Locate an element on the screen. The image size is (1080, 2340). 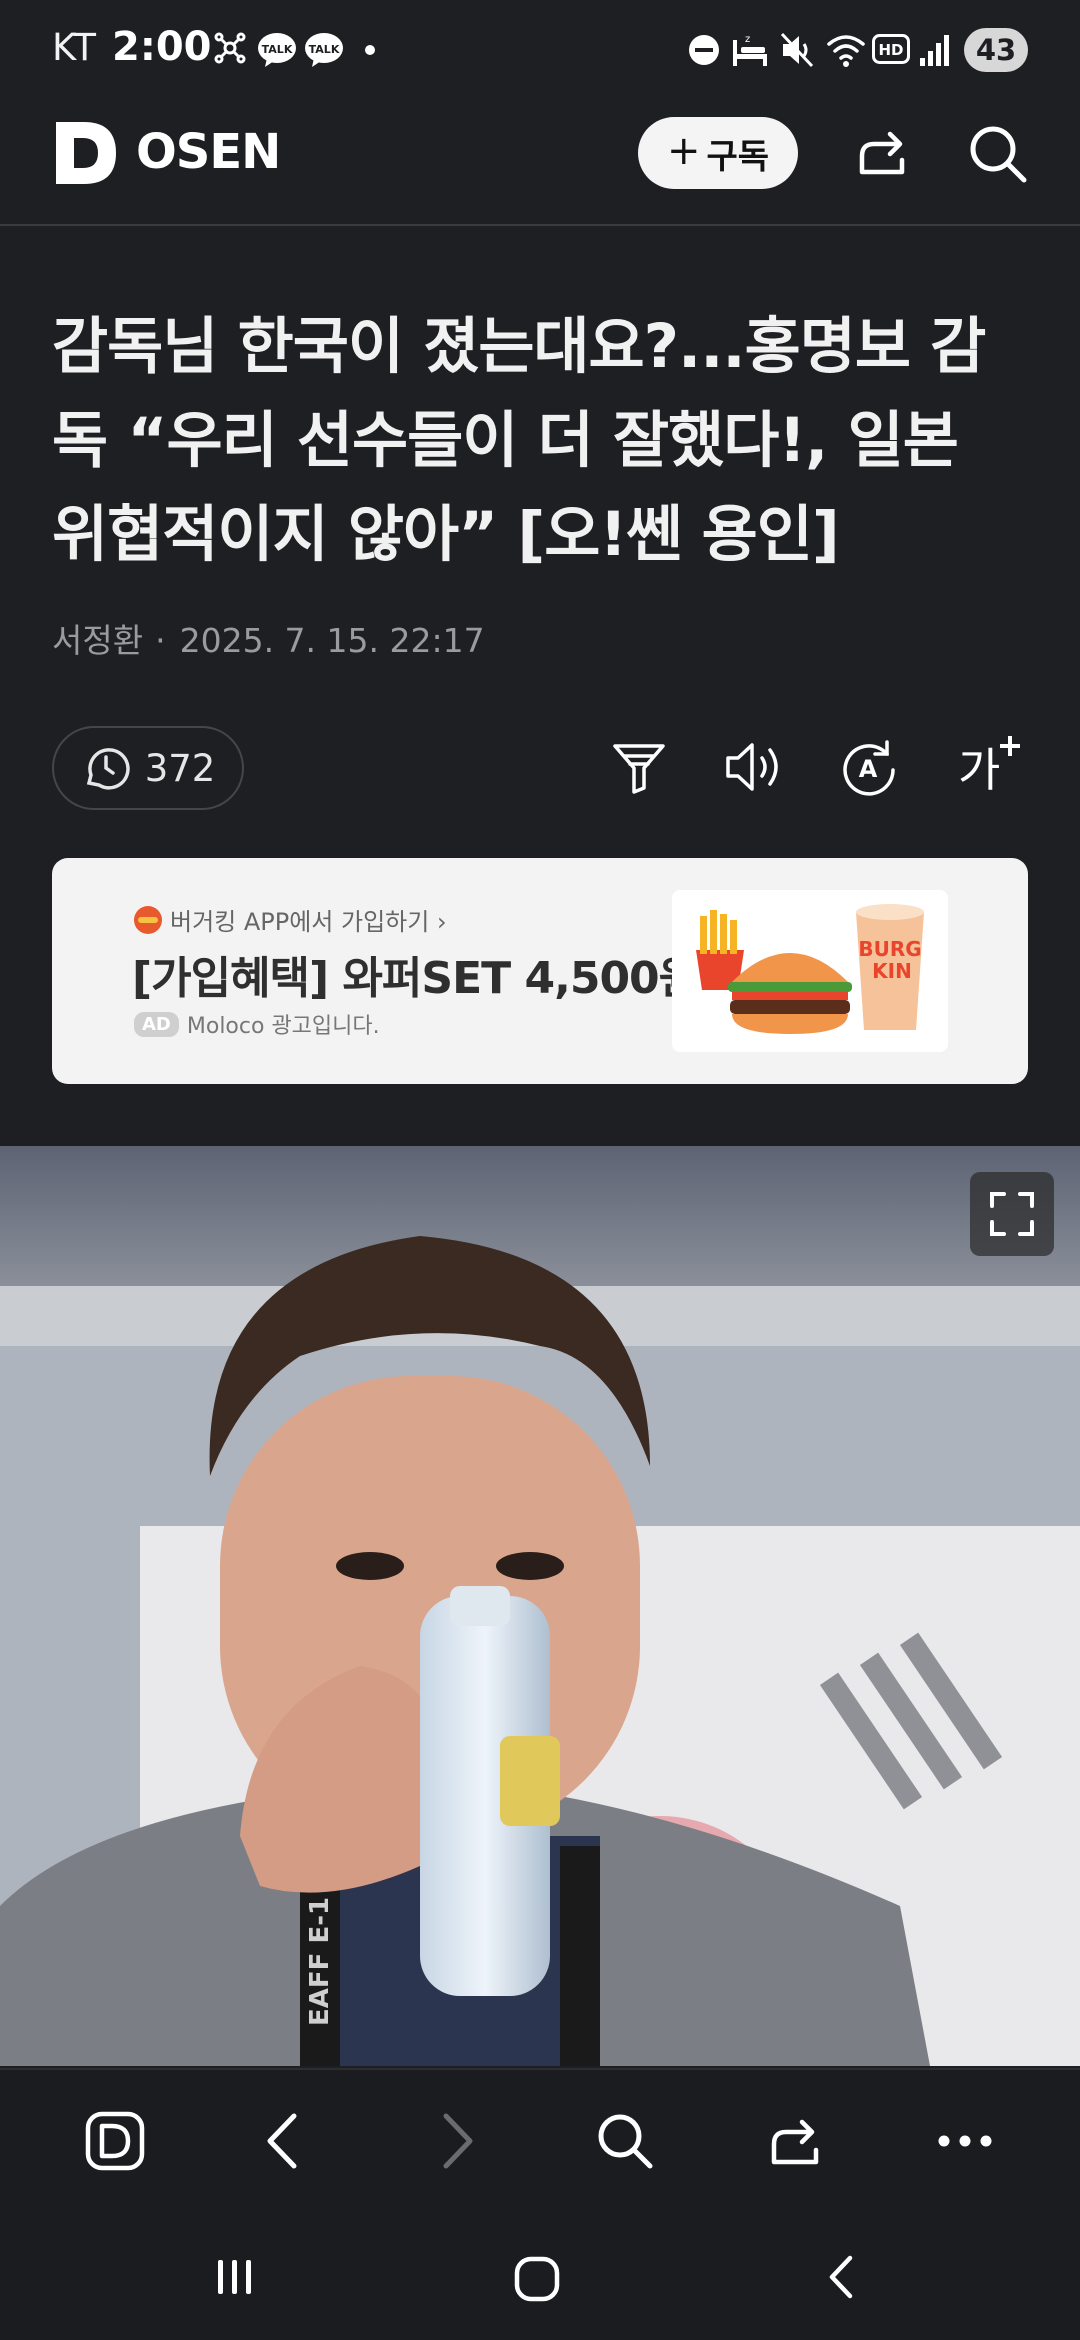
font-size-label: 가 is located at coordinates (979, 769).